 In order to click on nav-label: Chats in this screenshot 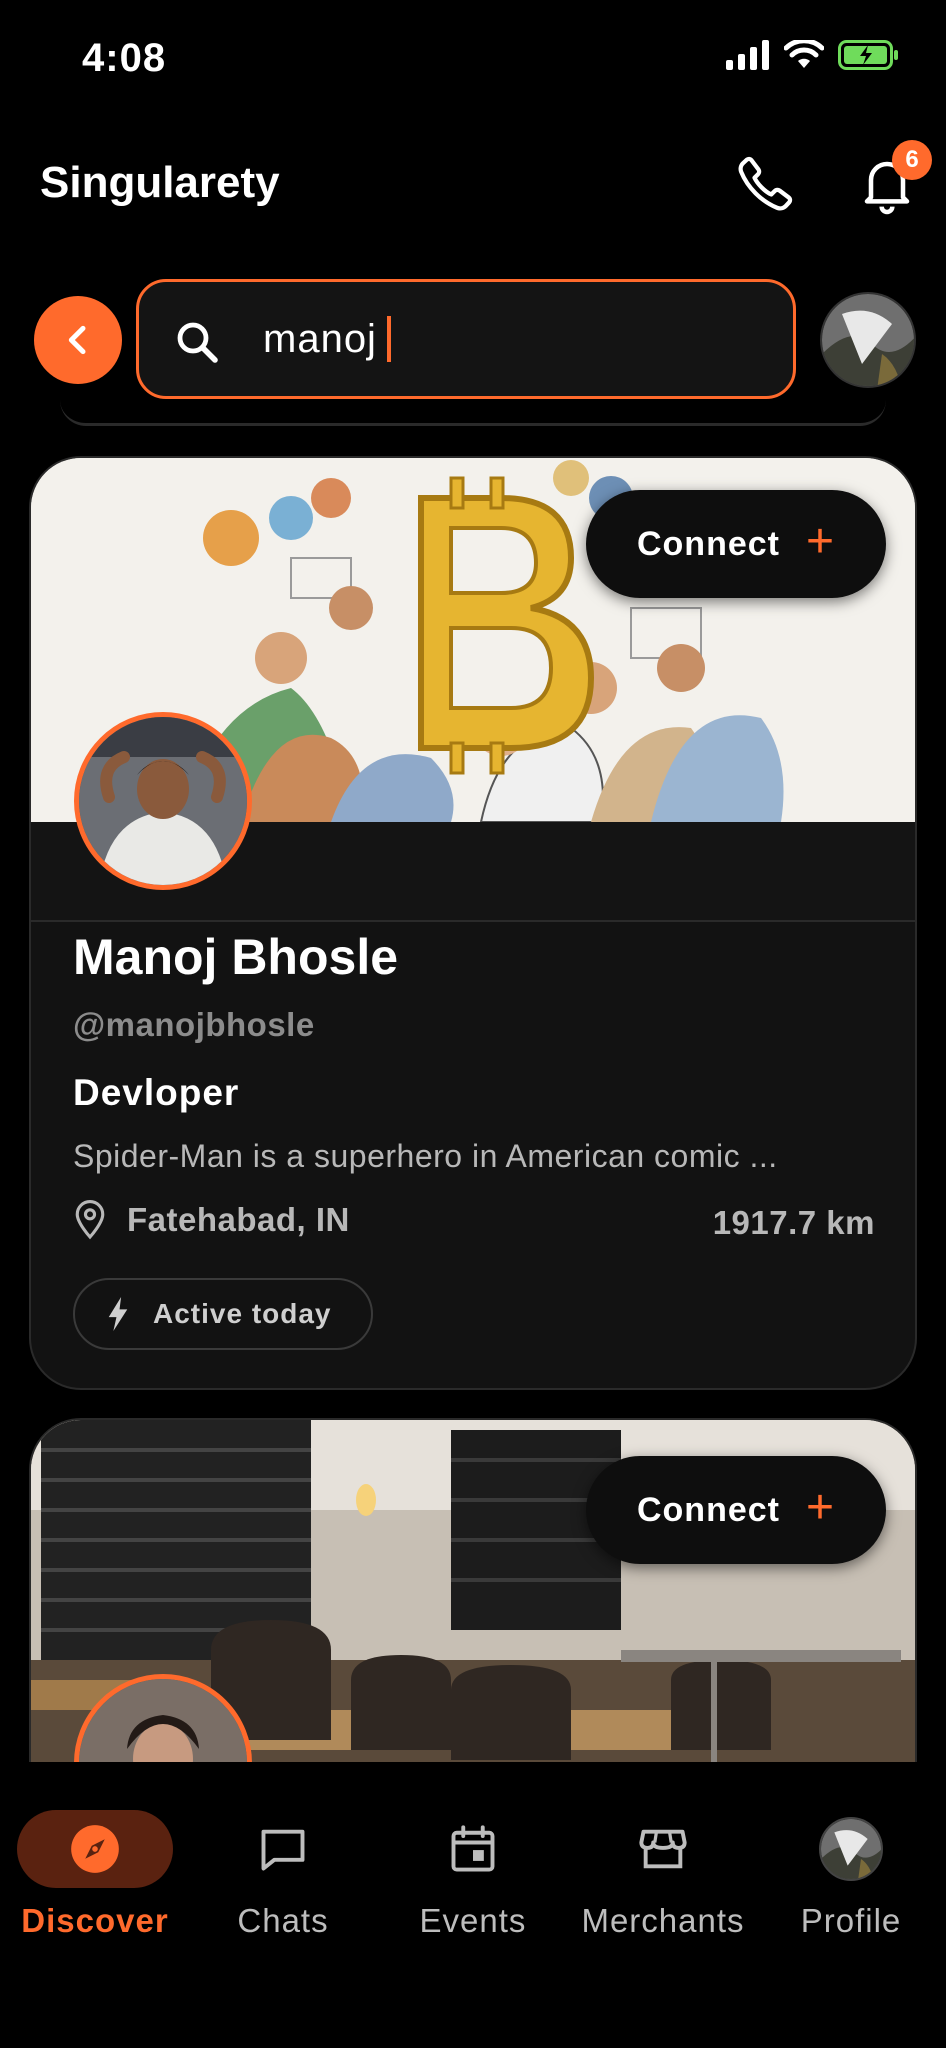, I will do `click(283, 1920)`.